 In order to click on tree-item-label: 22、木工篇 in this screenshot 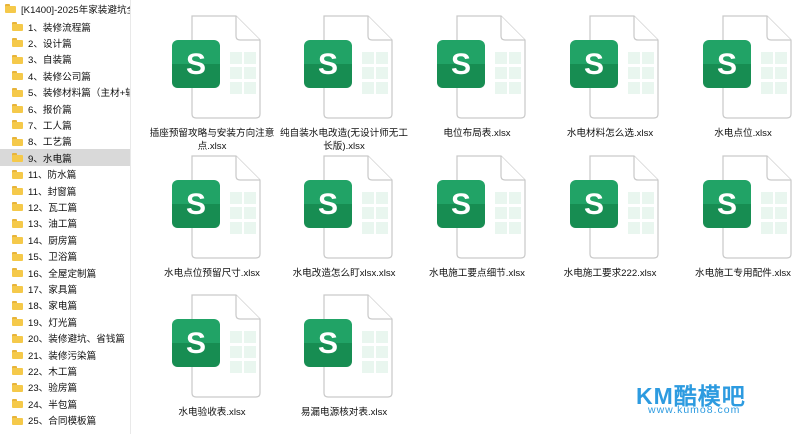, I will do `click(53, 372)`.